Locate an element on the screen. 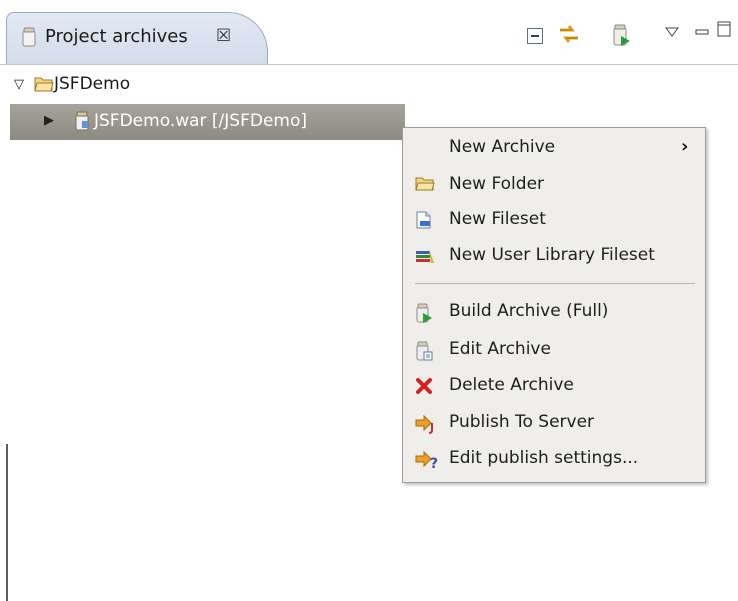  menu-item-publish-to-server: Publish To Server is located at coordinates (554, 423).